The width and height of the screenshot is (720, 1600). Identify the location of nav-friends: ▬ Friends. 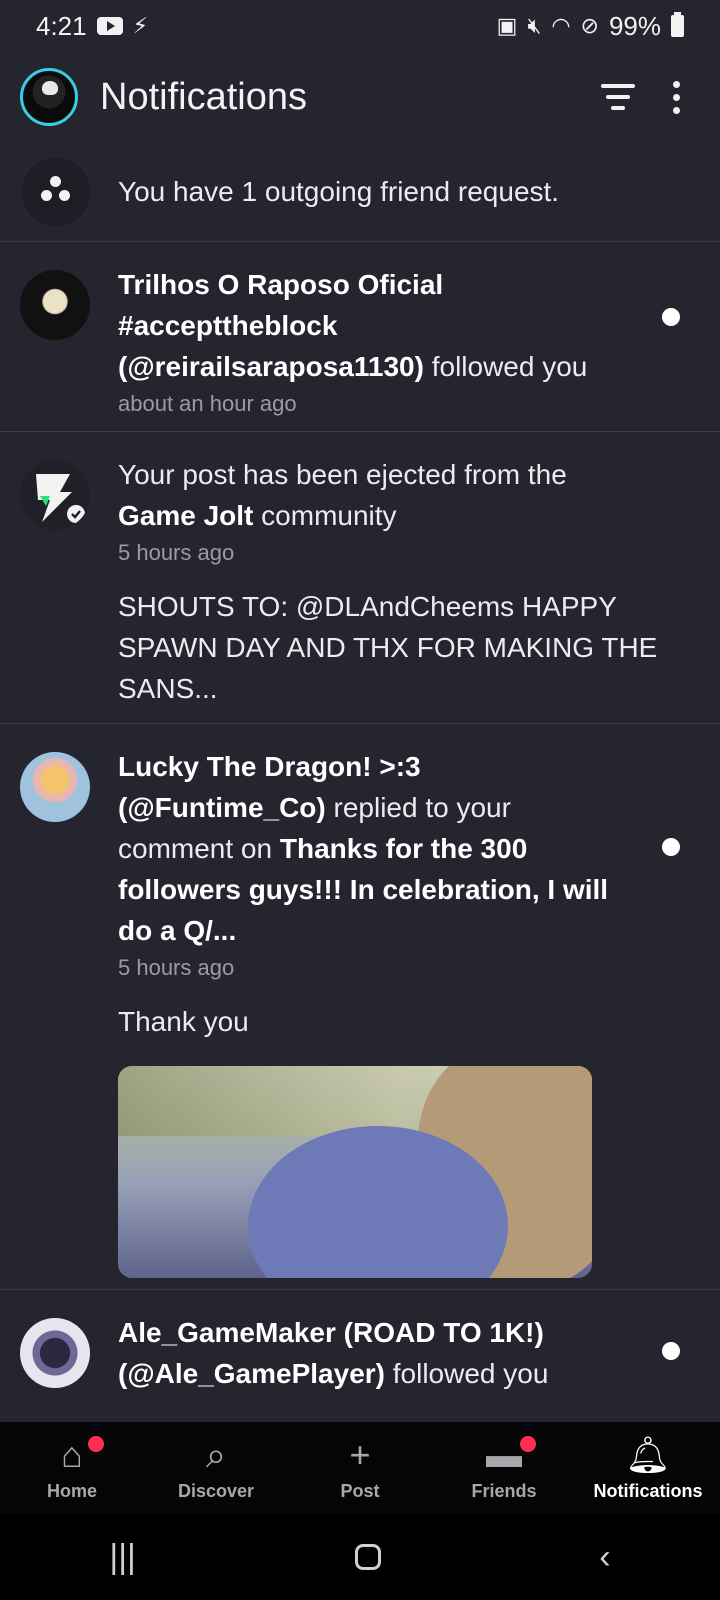
(504, 1468).